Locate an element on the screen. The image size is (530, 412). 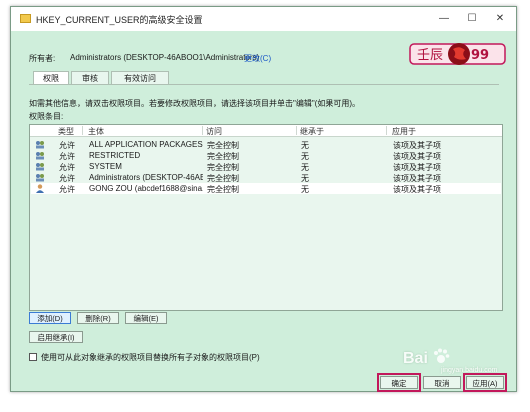
close-button: ✕ is located at coordinates (500, 19).